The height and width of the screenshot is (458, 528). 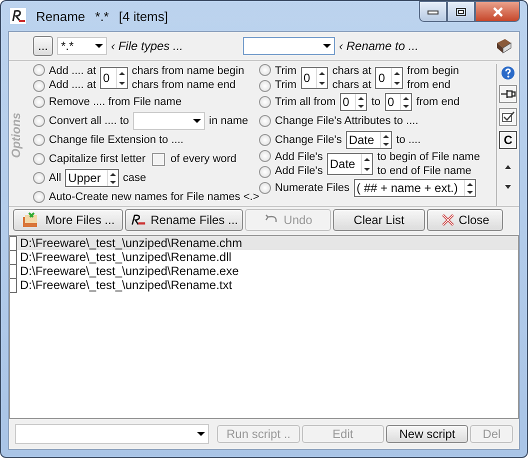 I want to click on file-row: D:\Freeware\_test_\unziped\Rename.exe, so click(x=264, y=271).